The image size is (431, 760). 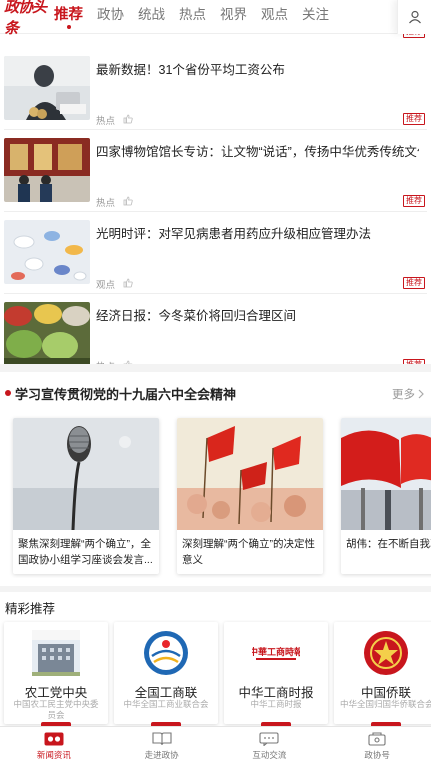 I want to click on recommend-card: 中国侨联 中华全国归国华侨联合会, so click(x=382, y=674).